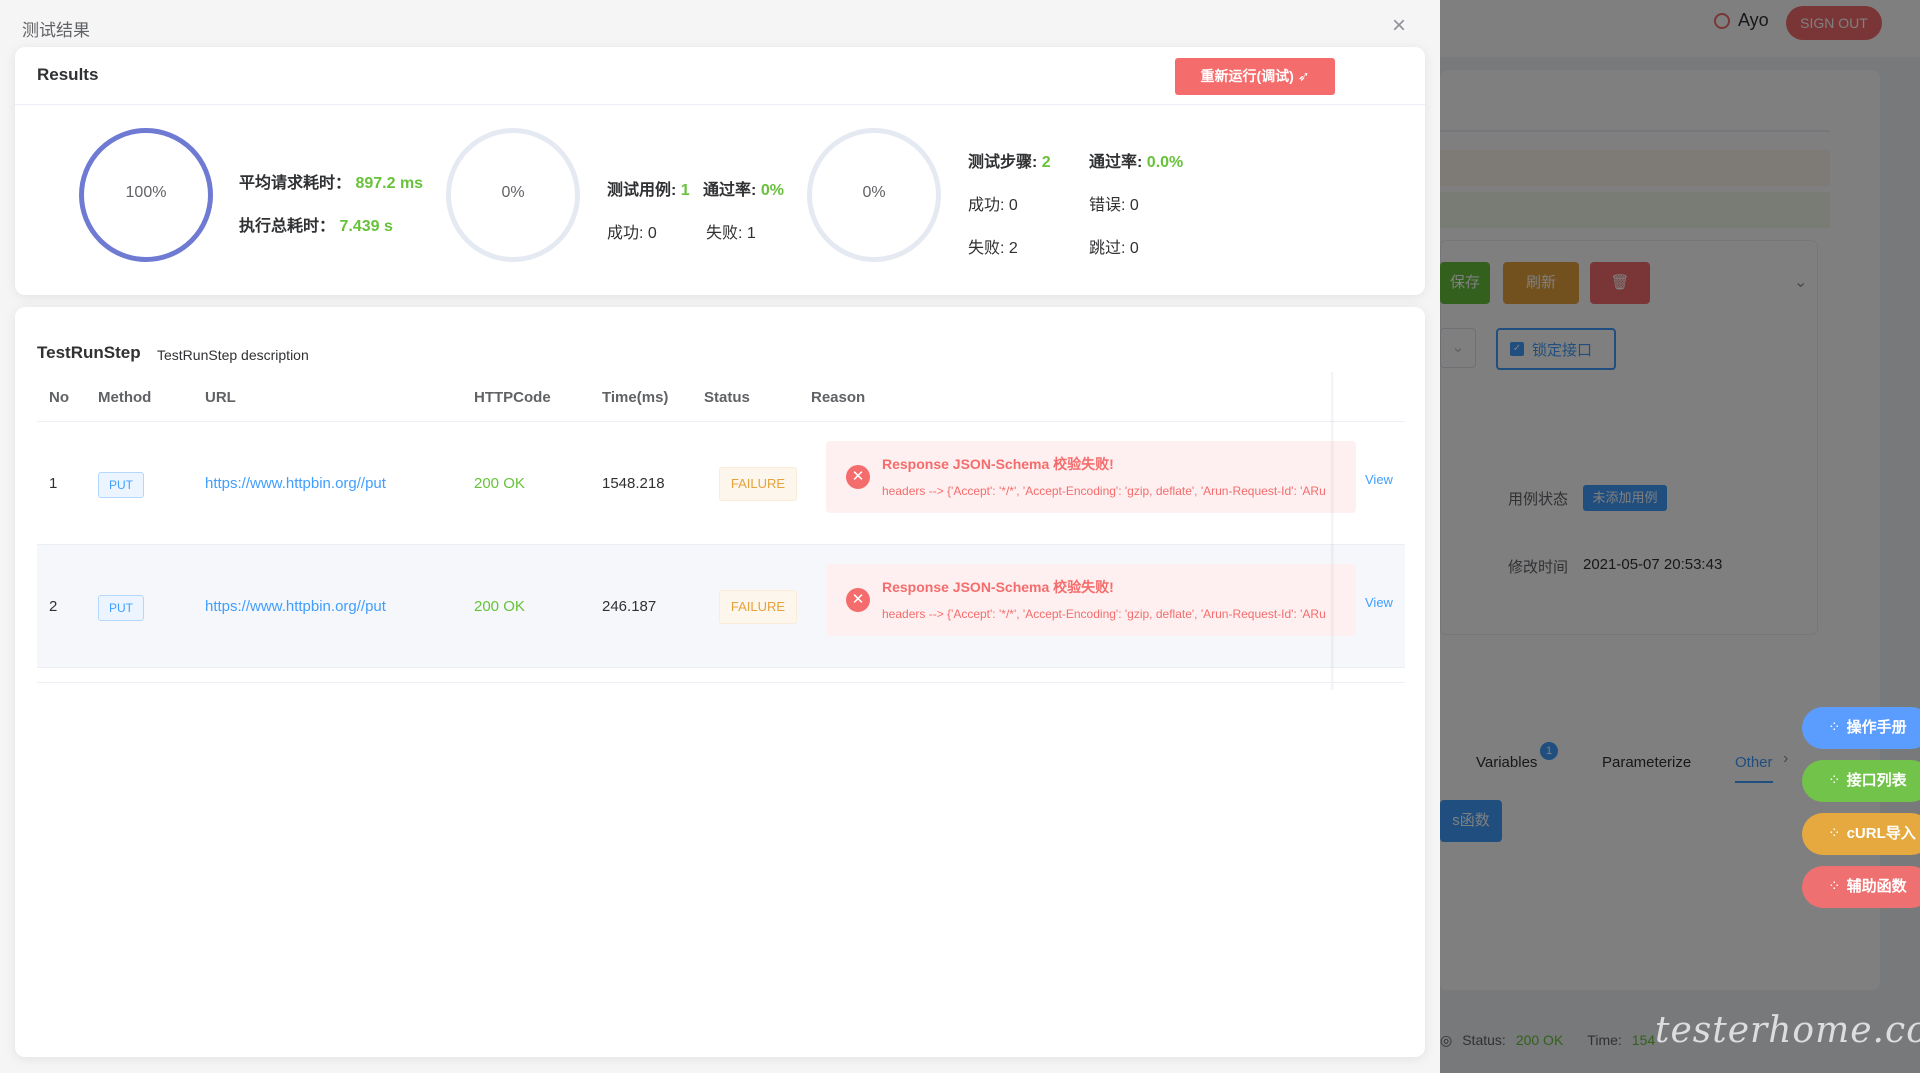 Image resolution: width=1920 pixels, height=1073 pixels. What do you see at coordinates (1876, 780) in the screenshot?
I see `api-list-button-label: 接口列表` at bounding box center [1876, 780].